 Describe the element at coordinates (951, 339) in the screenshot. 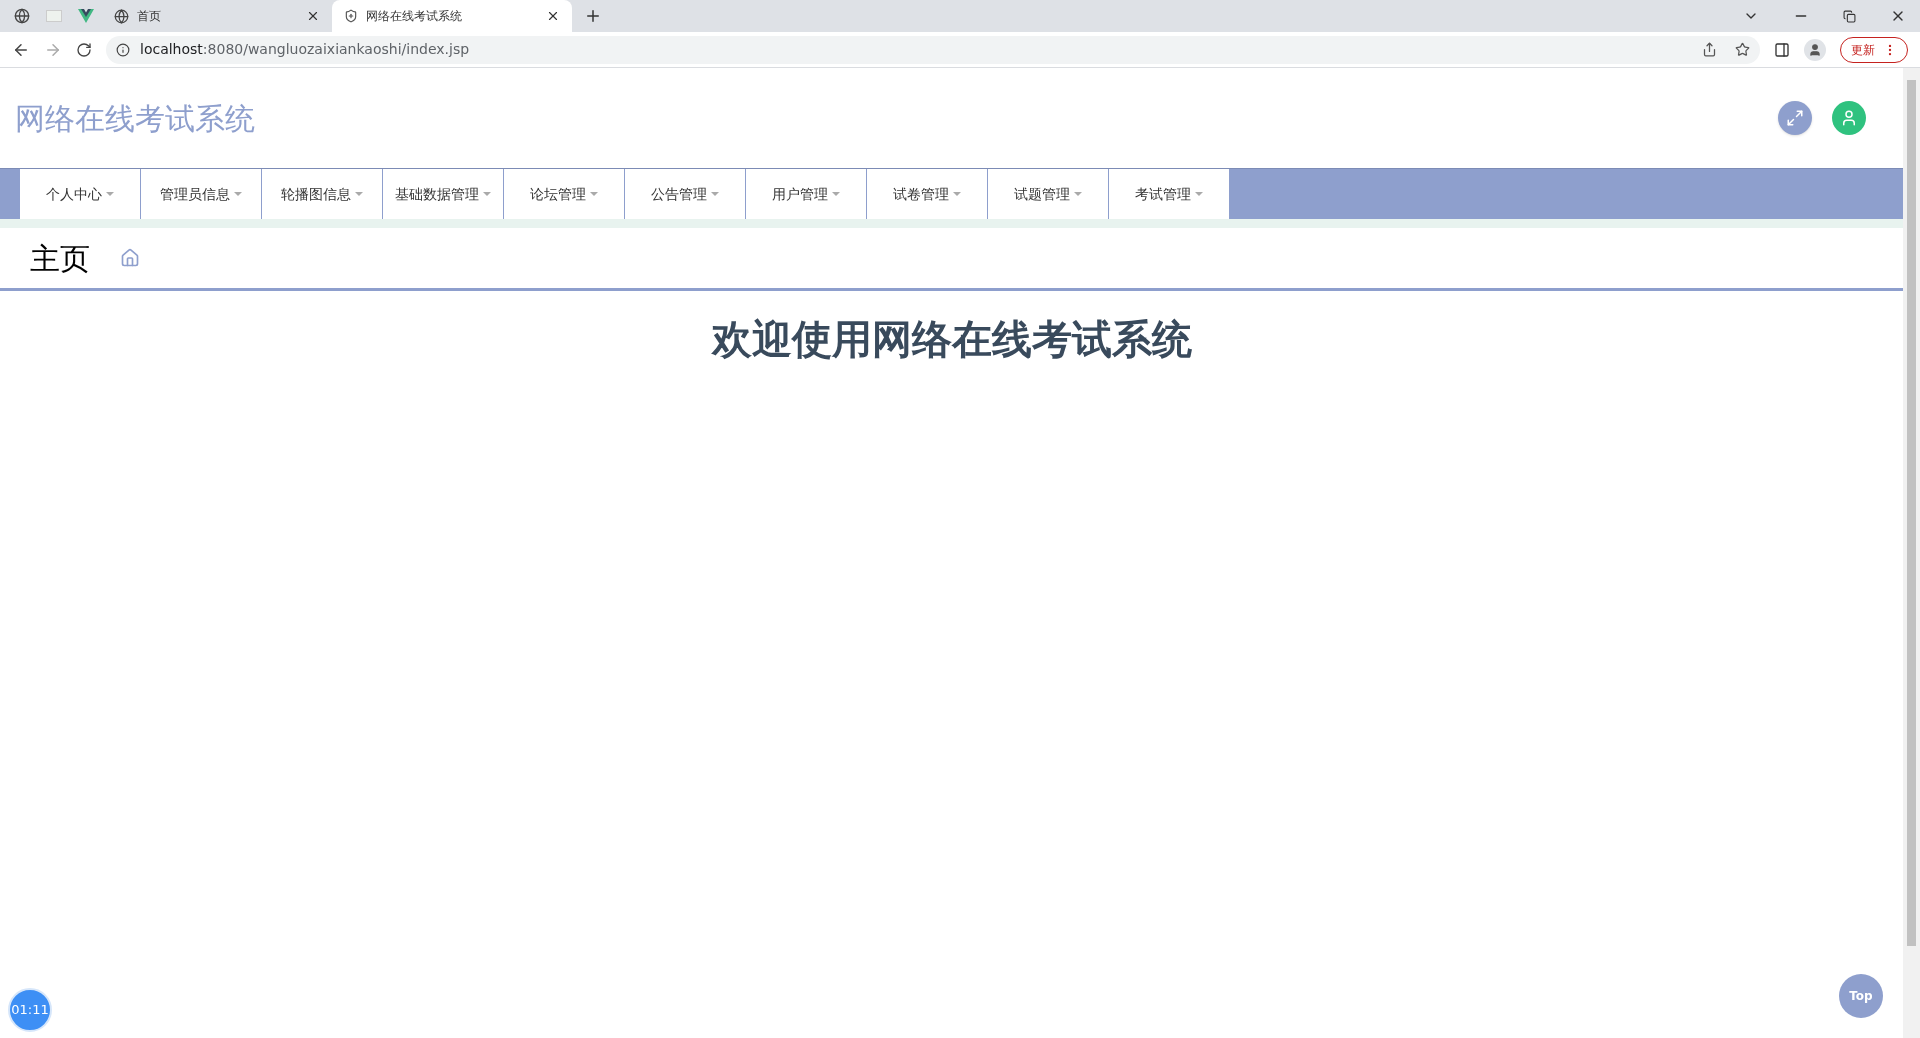

I see `welcome-heading: 欢迎使用网络在线考试系统` at that location.